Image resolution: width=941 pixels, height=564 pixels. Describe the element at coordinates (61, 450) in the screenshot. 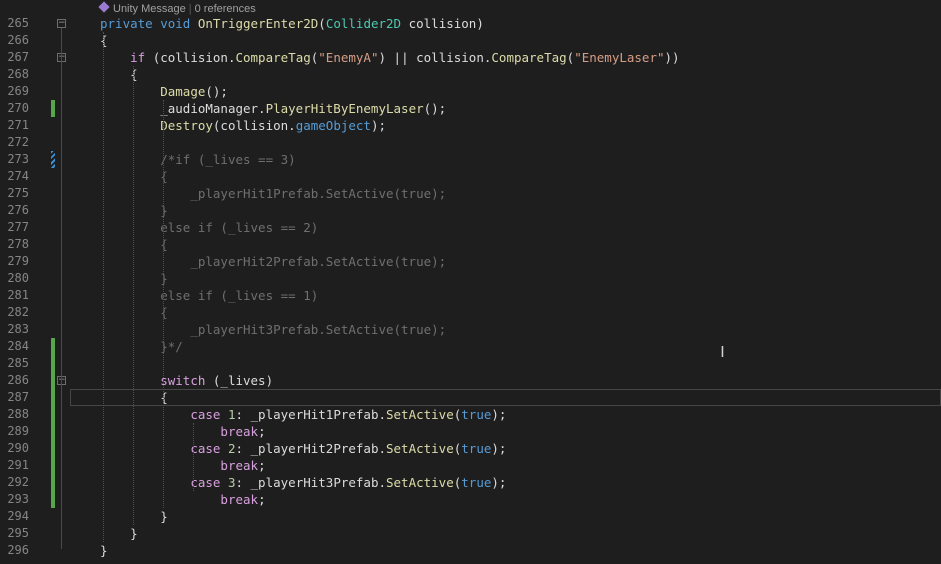

I see `fold-region-line` at that location.